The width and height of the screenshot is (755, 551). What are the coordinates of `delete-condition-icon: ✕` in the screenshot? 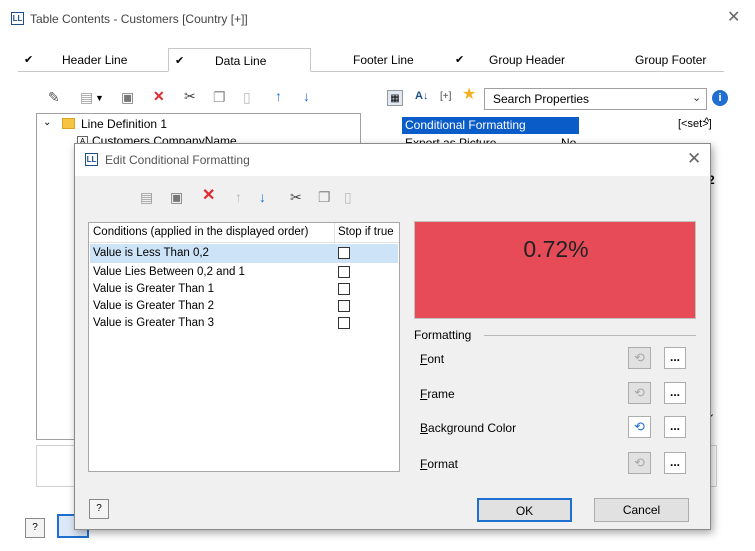 It's located at (208, 196).